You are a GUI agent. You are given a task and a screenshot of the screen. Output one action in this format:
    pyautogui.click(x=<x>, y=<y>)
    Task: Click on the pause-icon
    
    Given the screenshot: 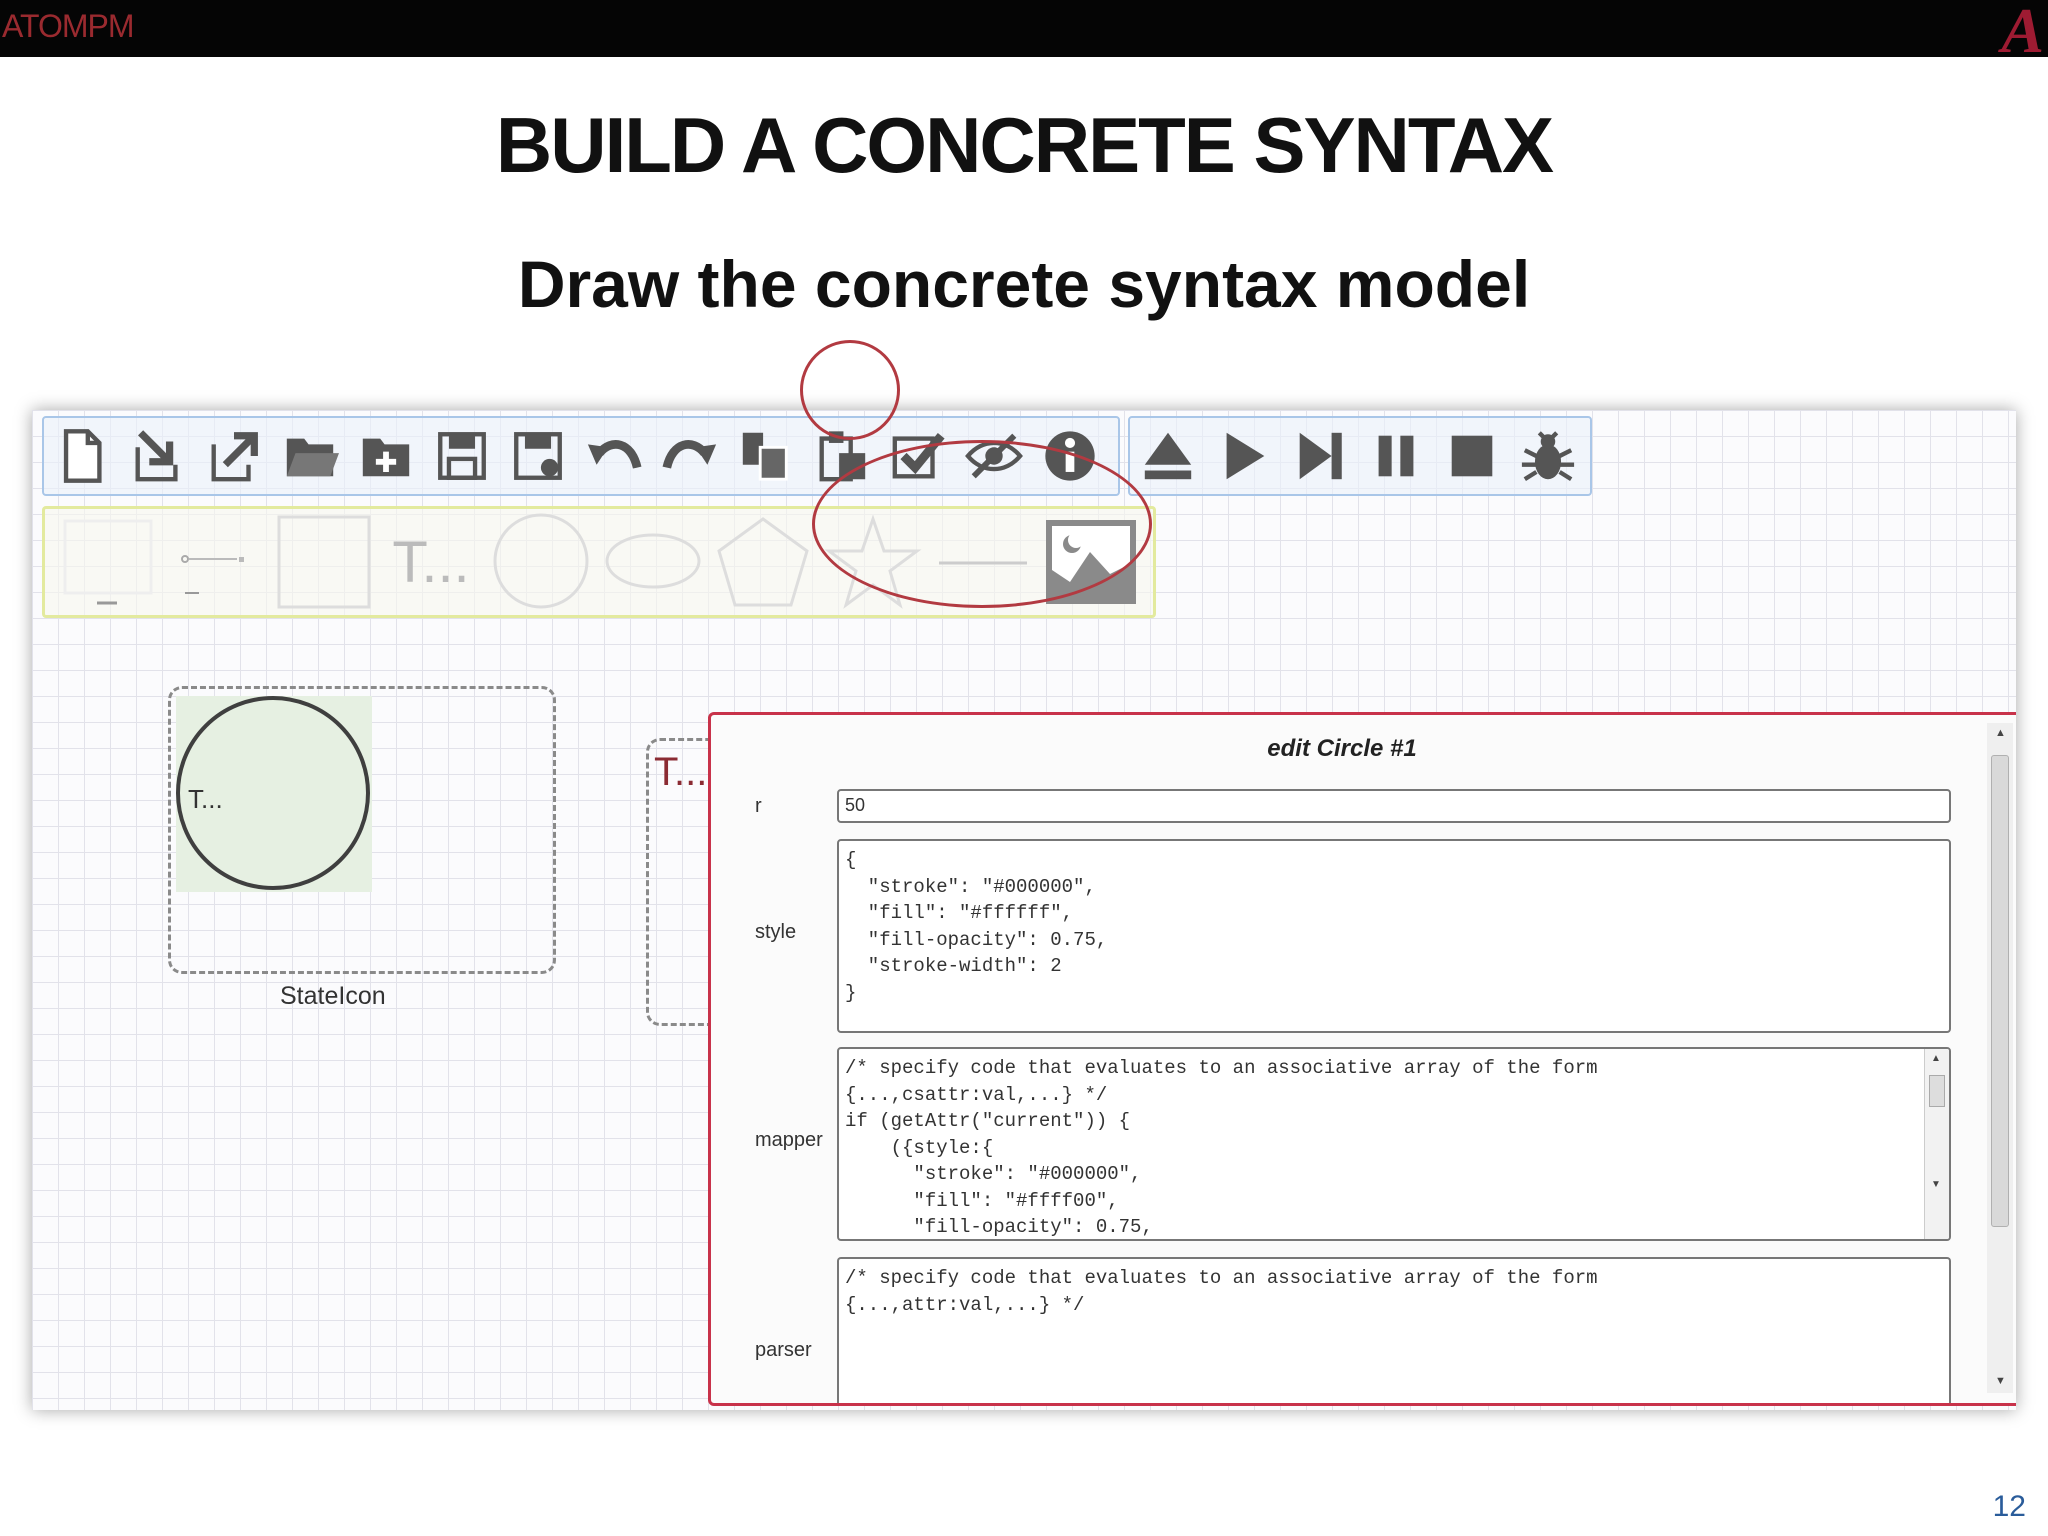 What is the action you would take?
    pyautogui.click(x=1396, y=456)
    